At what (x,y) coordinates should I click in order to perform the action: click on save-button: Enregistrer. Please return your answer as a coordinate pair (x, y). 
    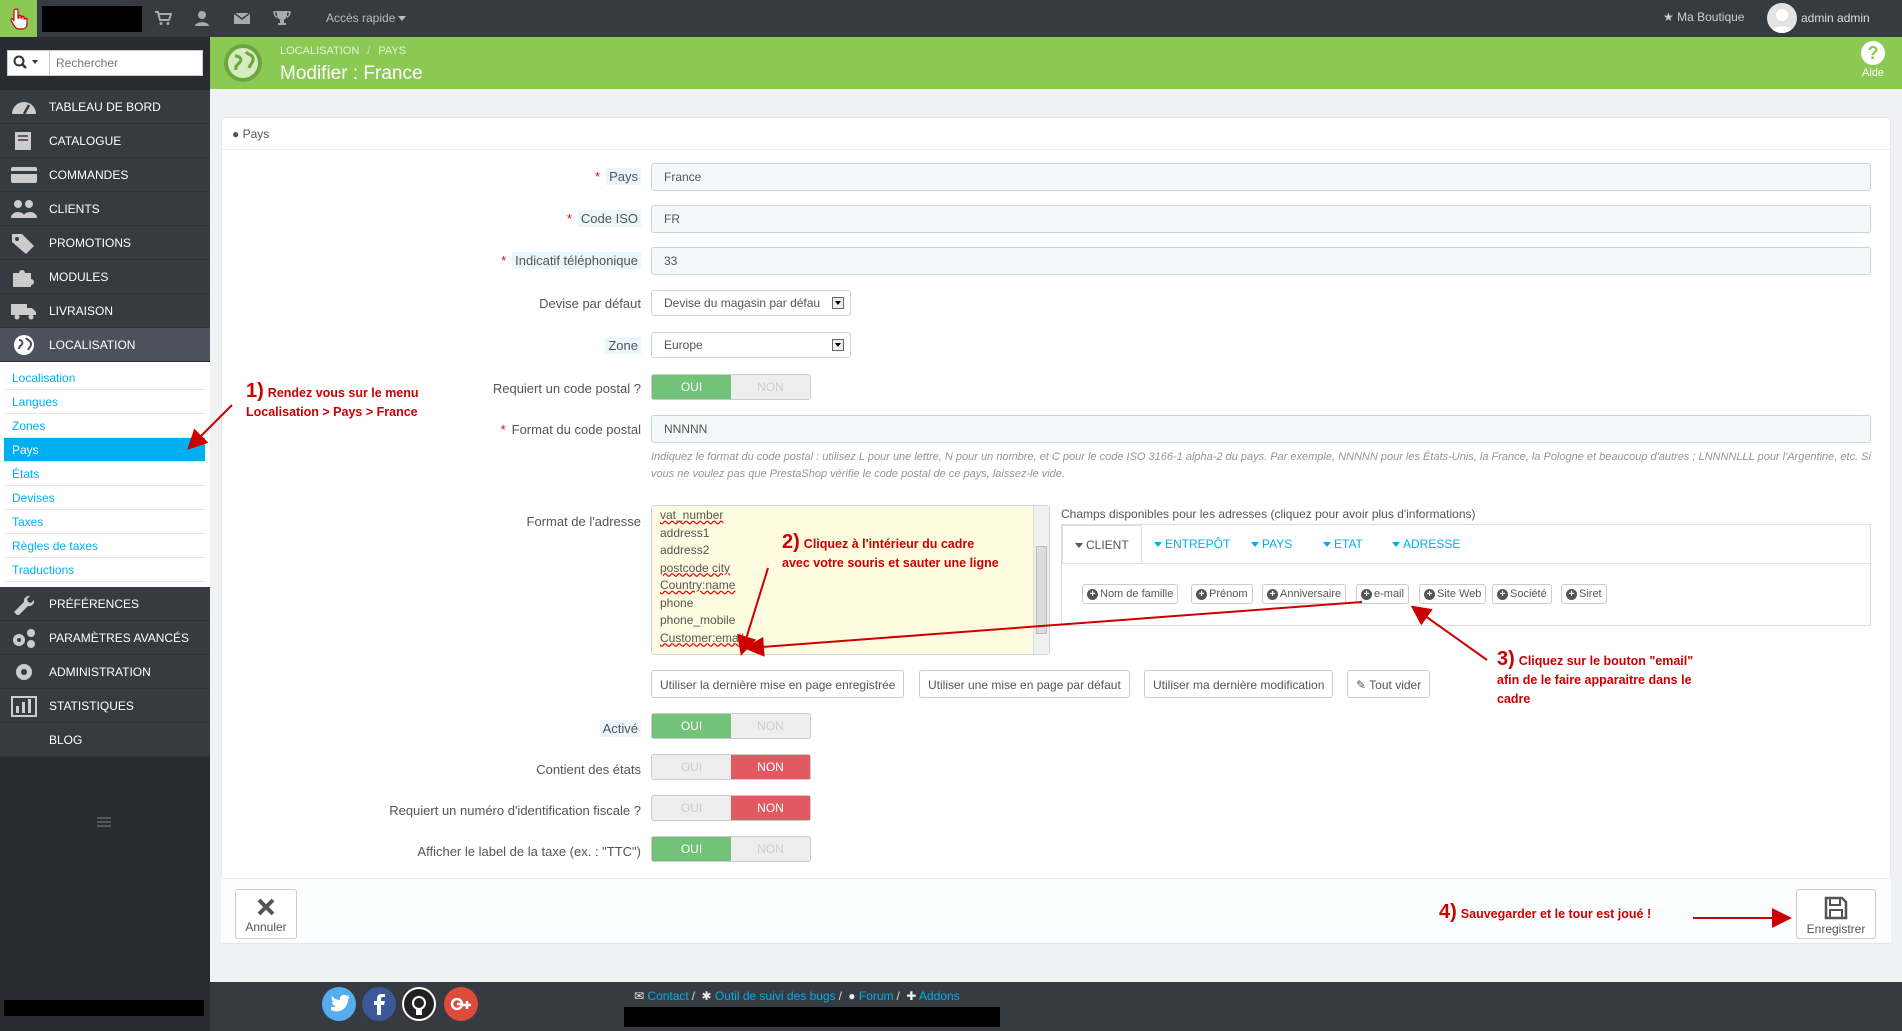
    Looking at the image, I should click on (1836, 914).